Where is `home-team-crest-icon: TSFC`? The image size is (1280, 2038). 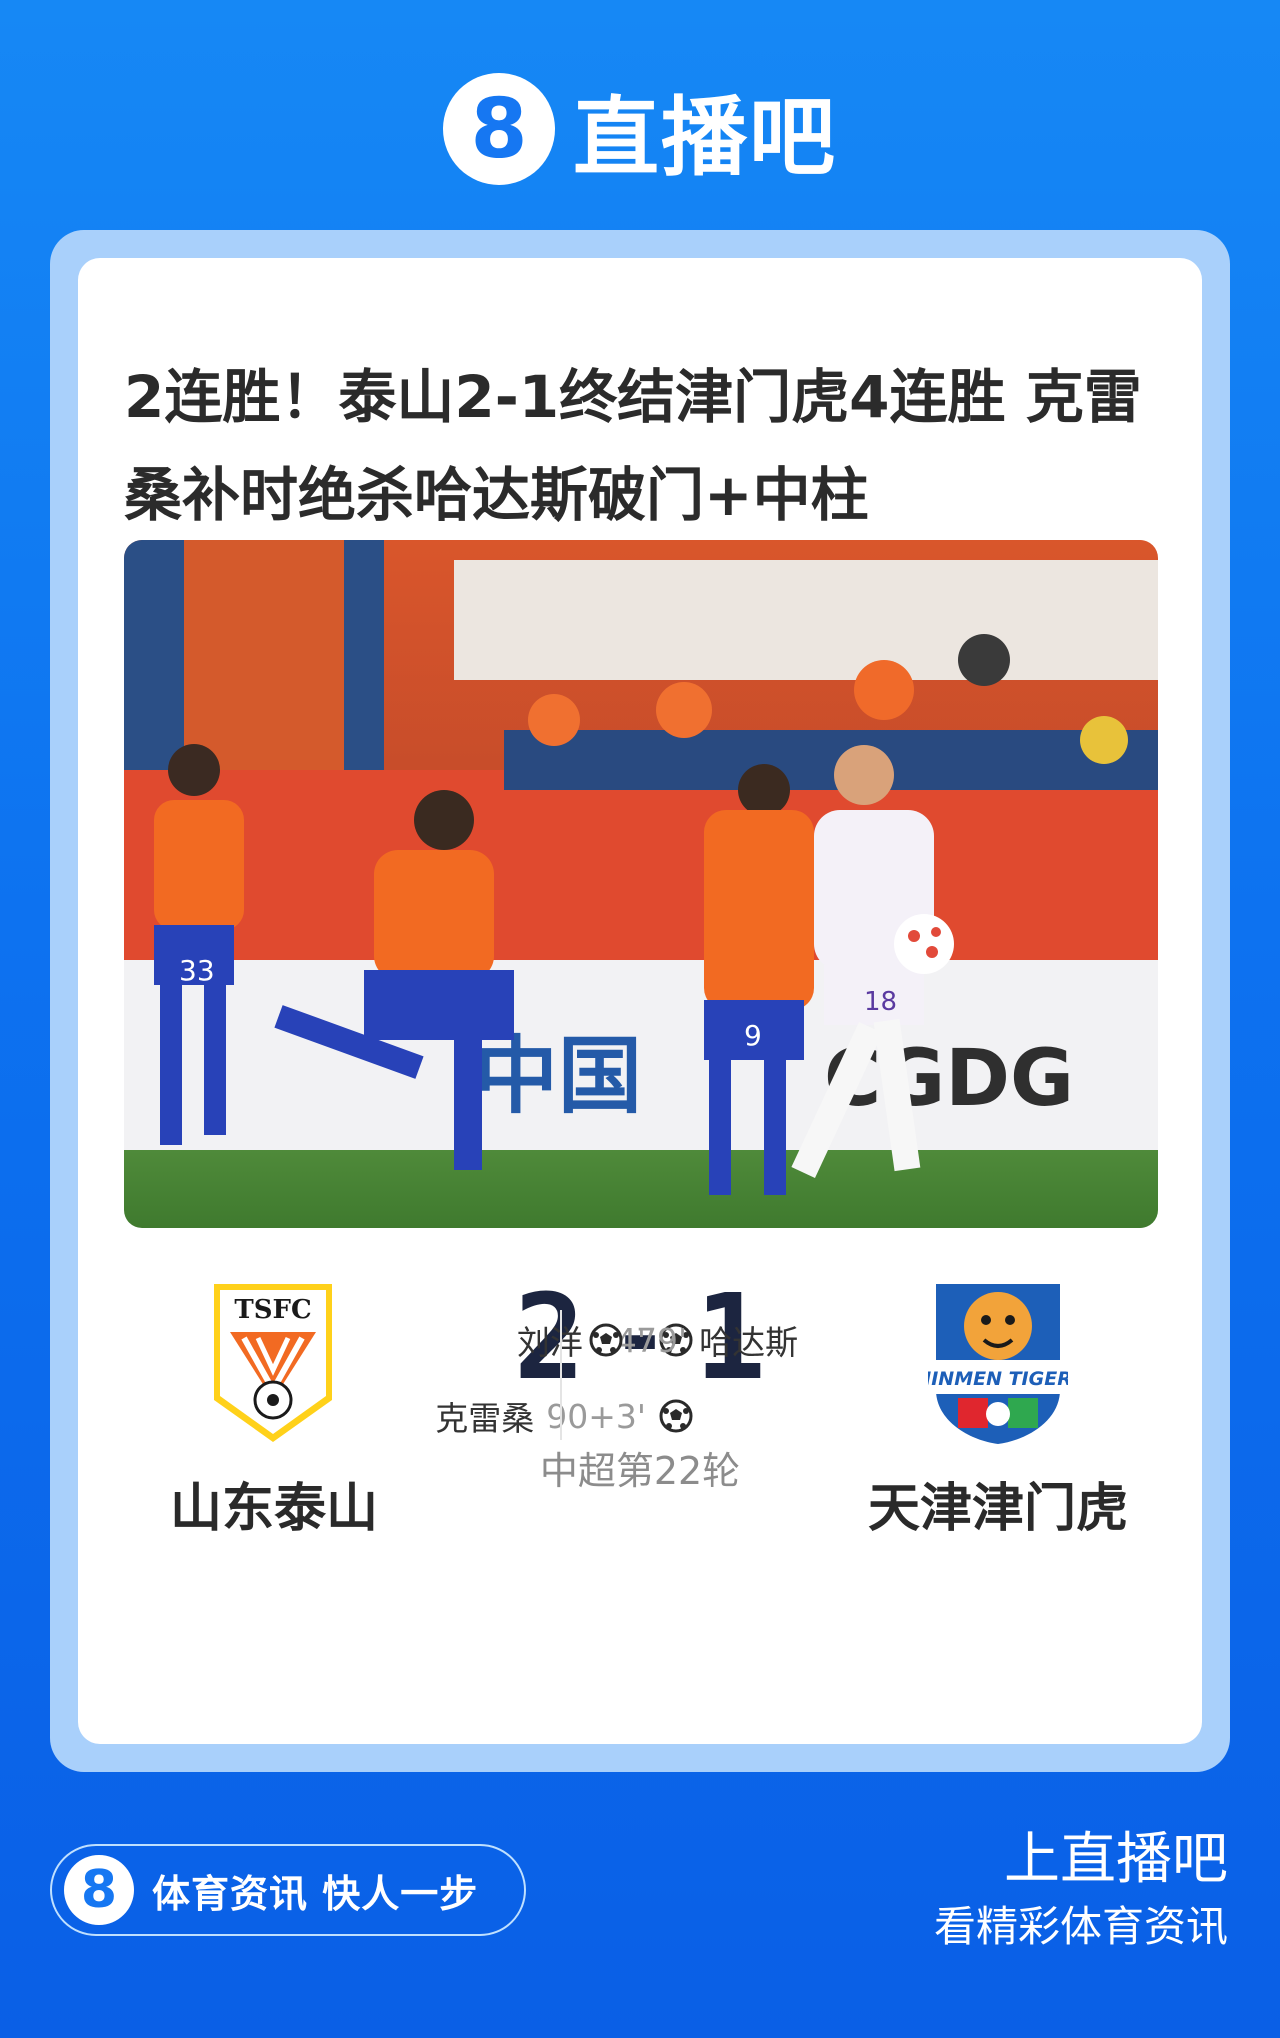 home-team-crest-icon: TSFC is located at coordinates (273, 1363).